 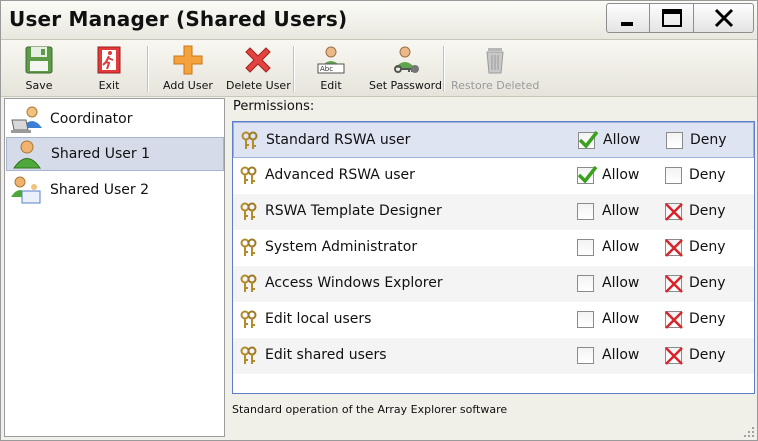 What do you see at coordinates (331, 60) in the screenshot?
I see `user-edit-icon: Abc` at bounding box center [331, 60].